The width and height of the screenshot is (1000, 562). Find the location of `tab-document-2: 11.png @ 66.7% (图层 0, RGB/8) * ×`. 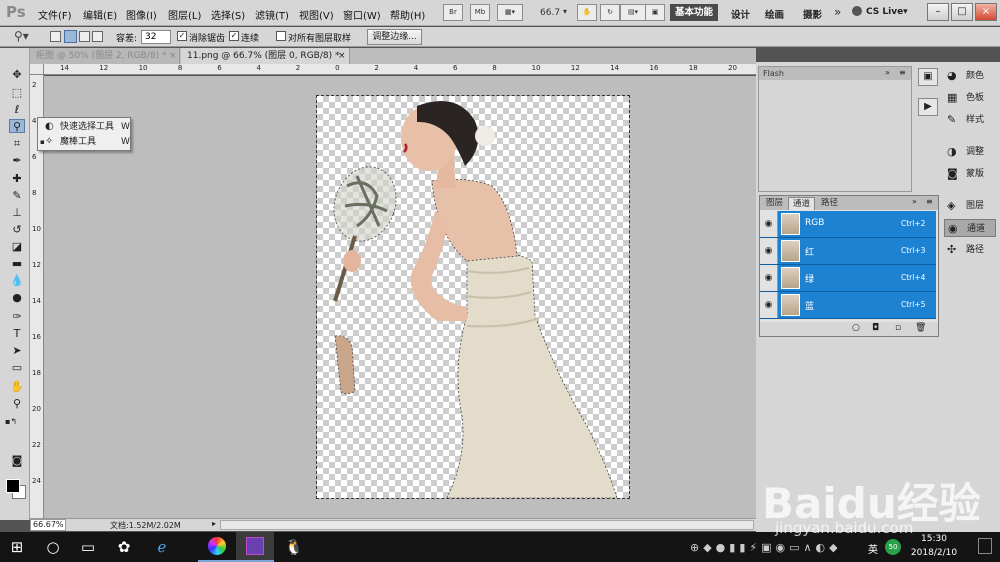

tab-document-2: 11.png @ 66.7% (图层 0, RGB/8) * × is located at coordinates (265, 56).